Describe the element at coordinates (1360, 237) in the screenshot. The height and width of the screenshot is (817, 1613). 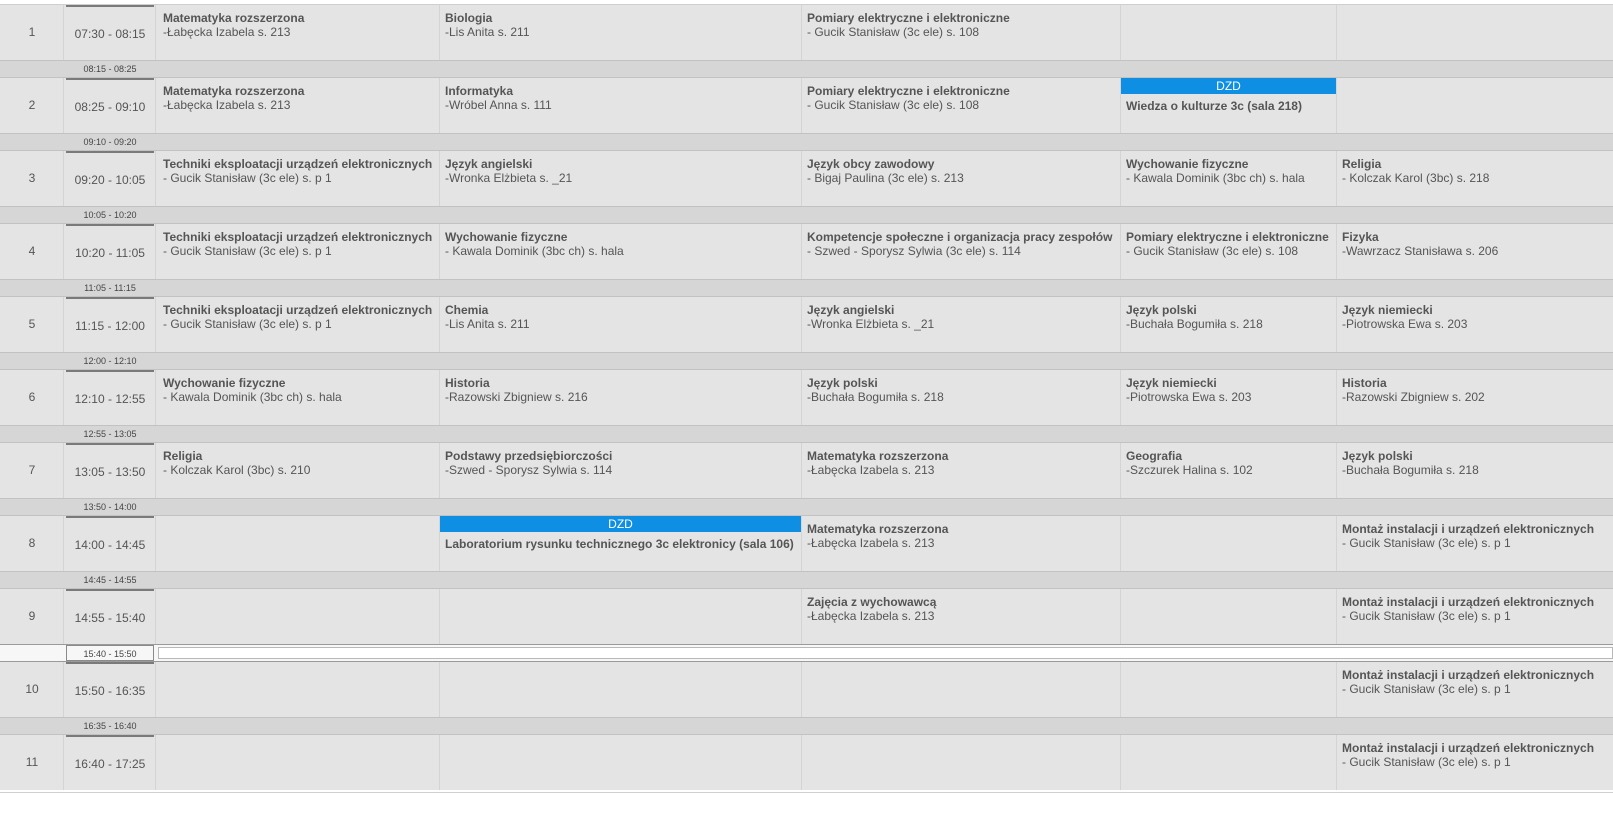
I see `lesson-subject: Fizyka` at that location.